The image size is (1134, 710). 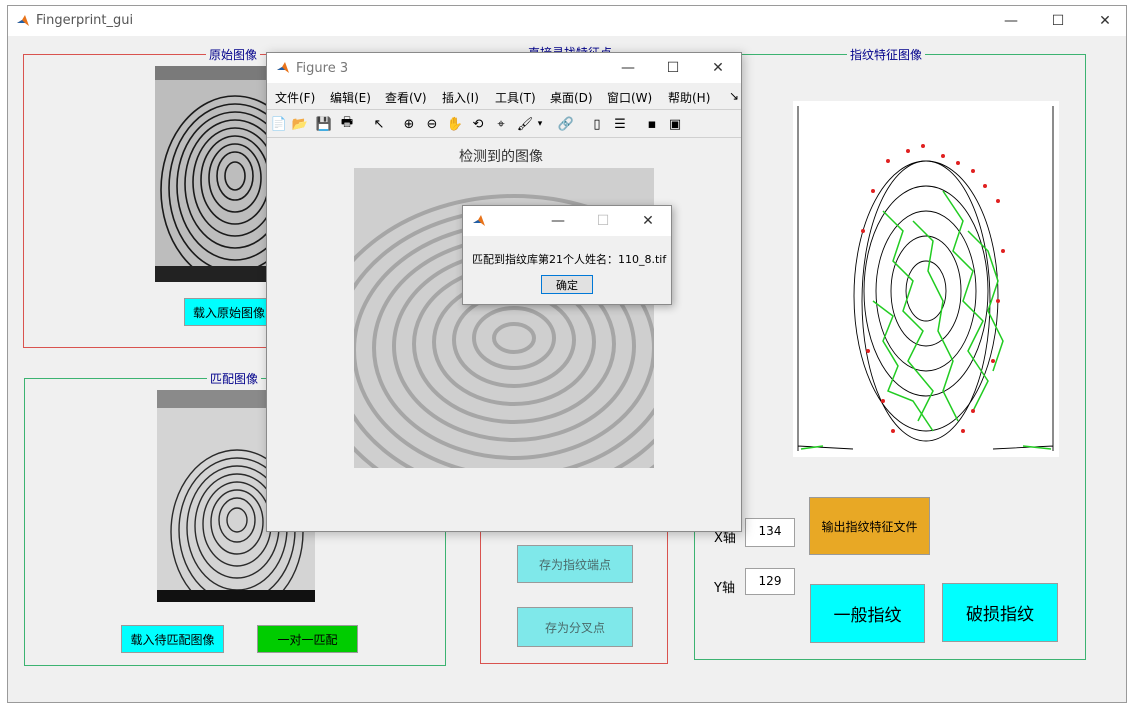 What do you see at coordinates (724, 588) in the screenshot?
I see `y-axis-label: Y轴` at bounding box center [724, 588].